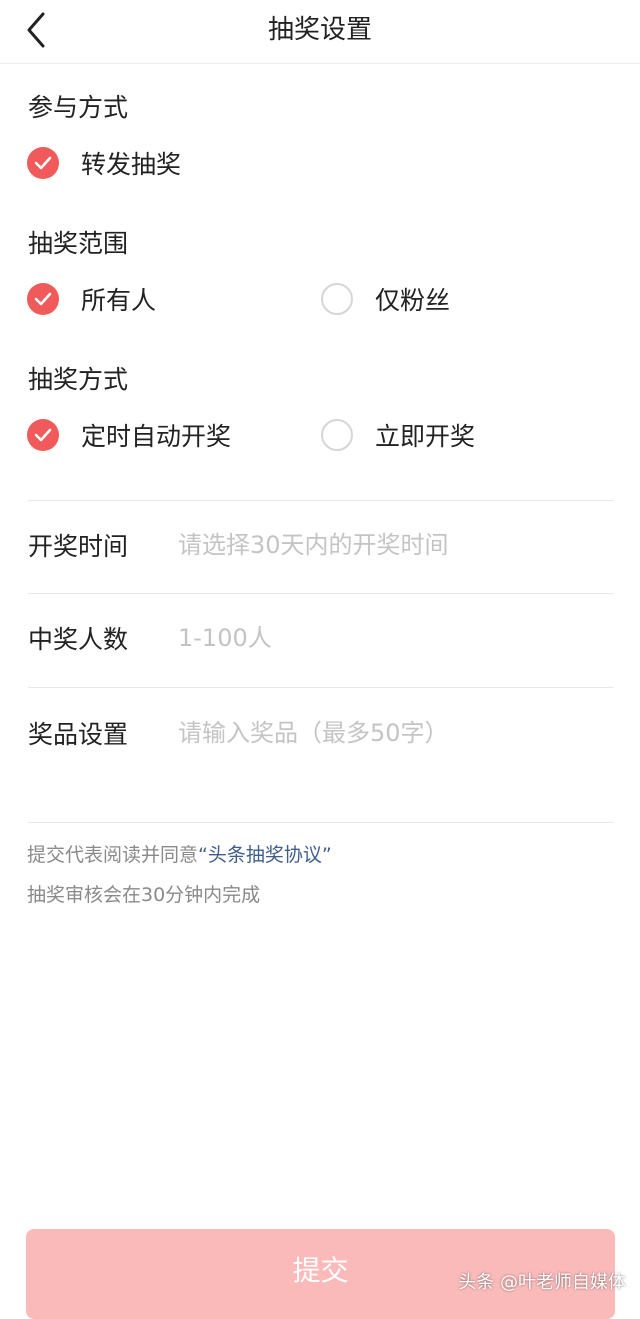 This screenshot has width=640, height=1319. I want to click on scope-option-everyone: 所有人, so click(91, 299).